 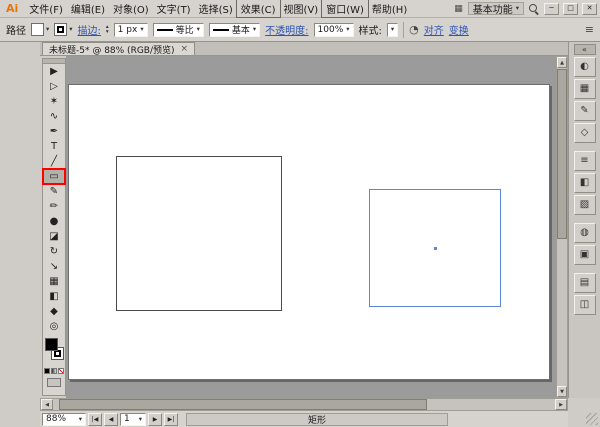 I want to click on menu-edit: 编辑(E), so click(x=88, y=8).